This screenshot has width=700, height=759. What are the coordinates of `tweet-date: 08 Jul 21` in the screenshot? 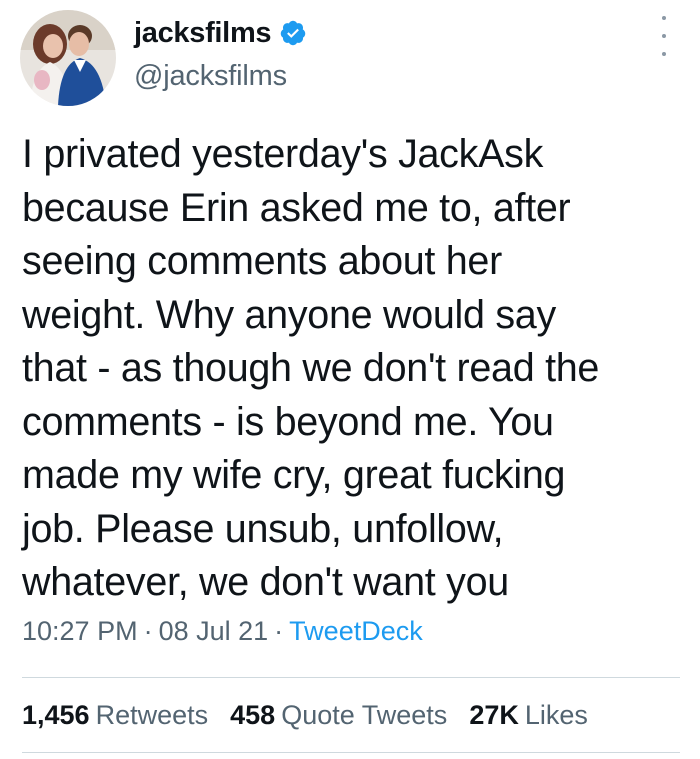 It's located at (214, 631).